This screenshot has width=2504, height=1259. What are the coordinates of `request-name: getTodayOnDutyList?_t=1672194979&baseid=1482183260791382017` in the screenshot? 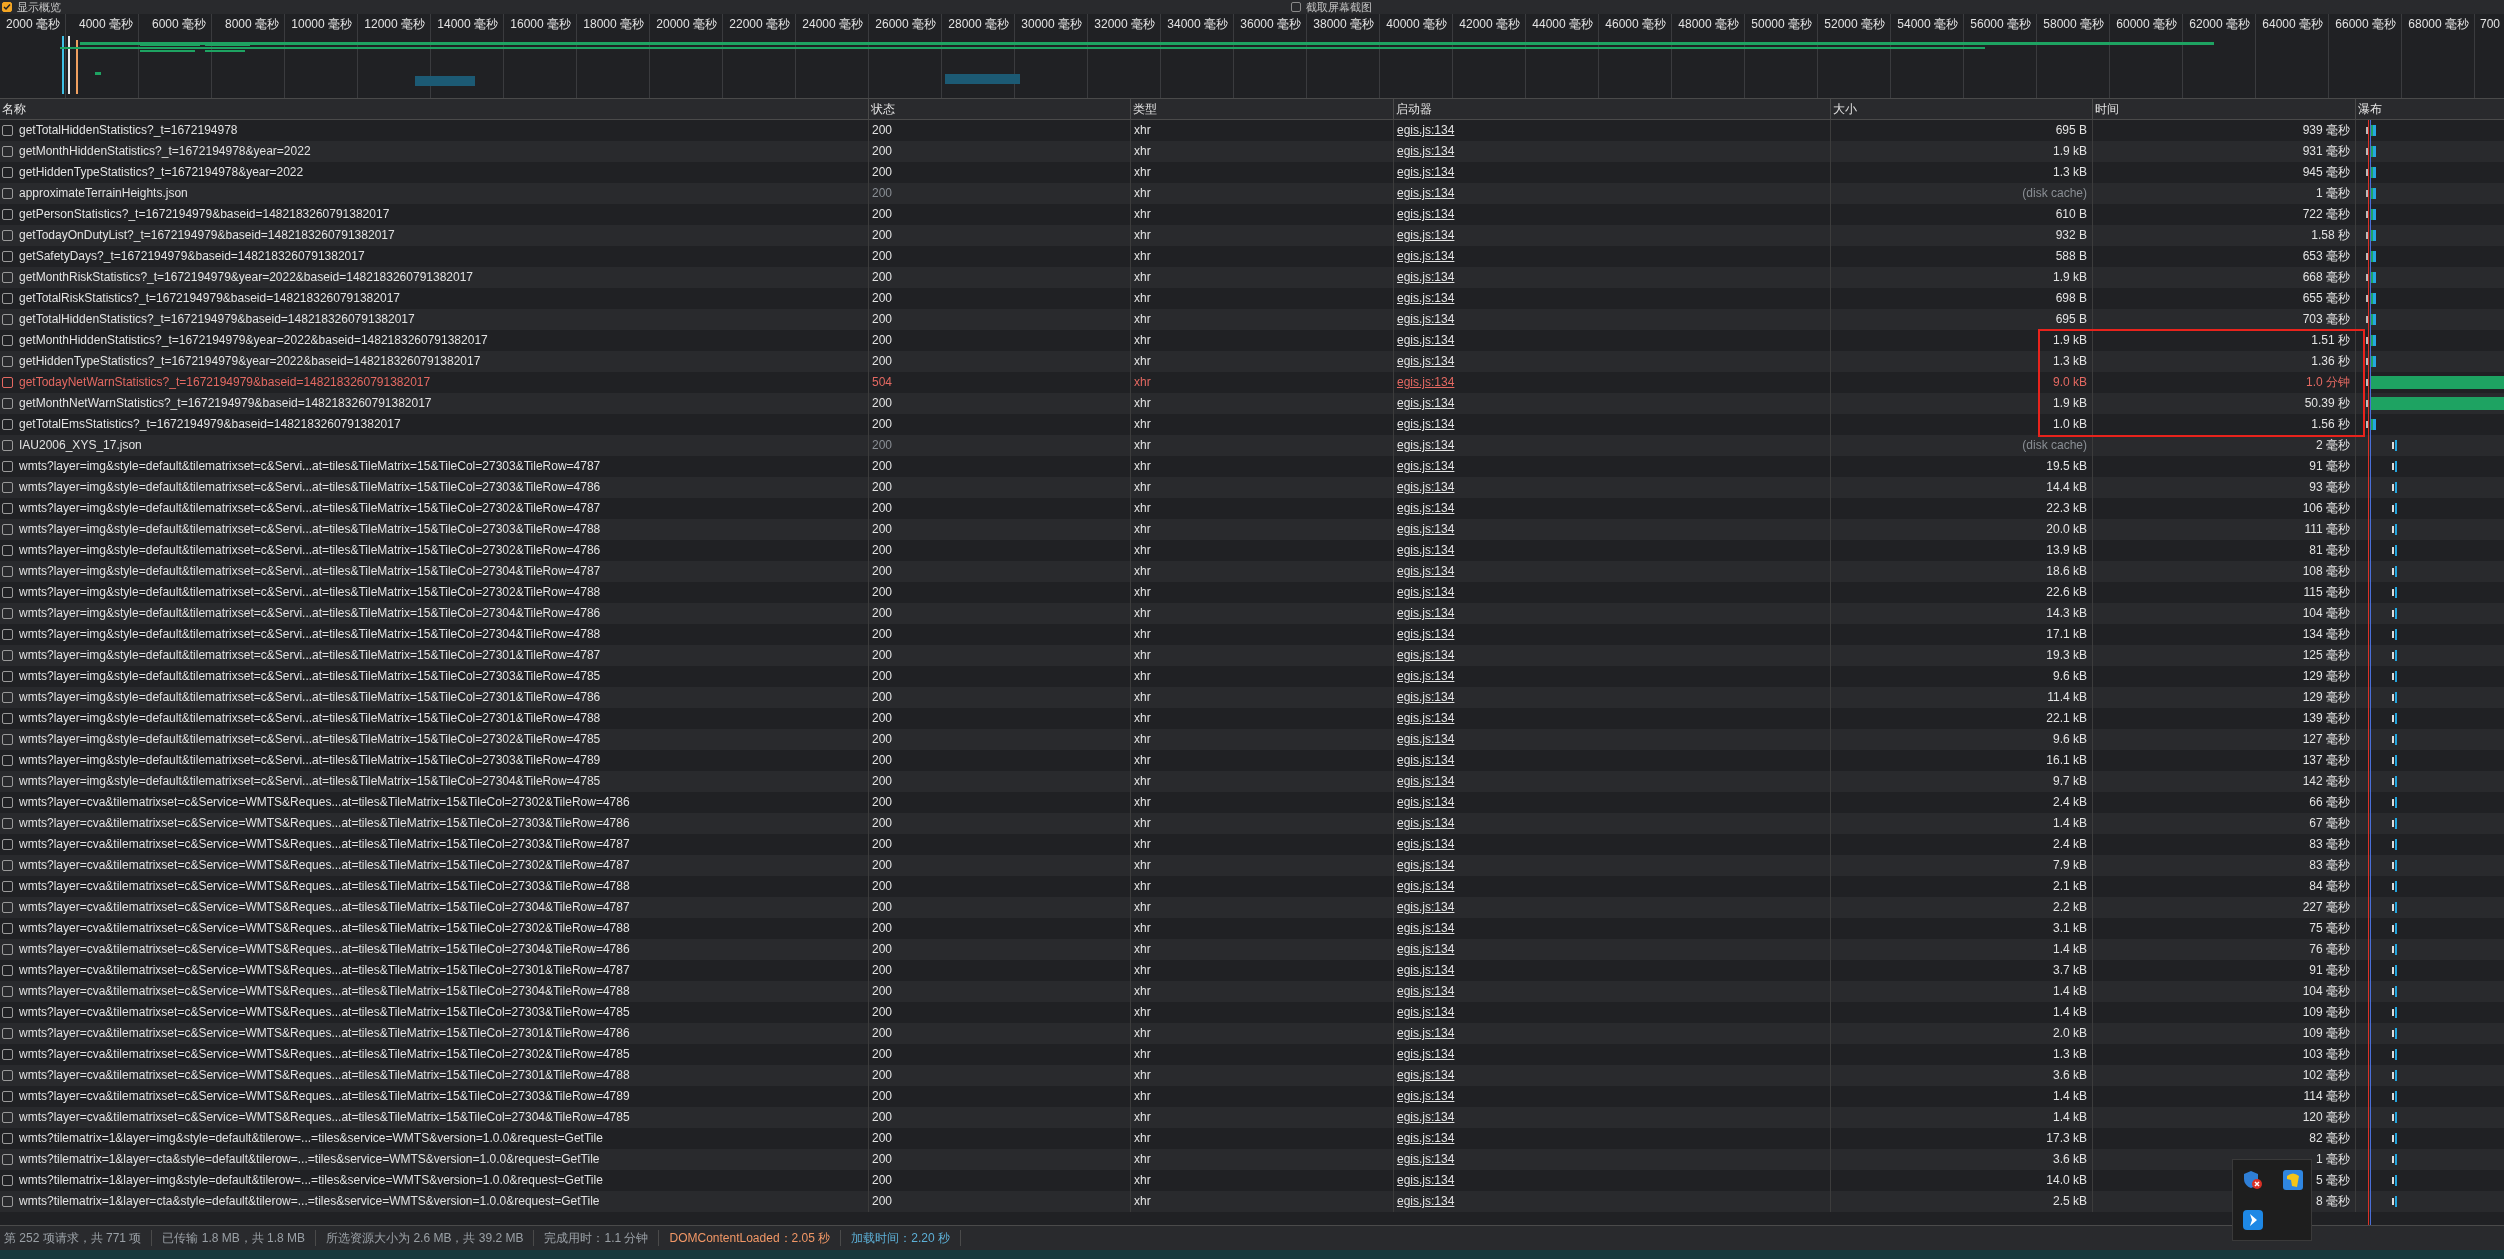 It's located at (207, 235).